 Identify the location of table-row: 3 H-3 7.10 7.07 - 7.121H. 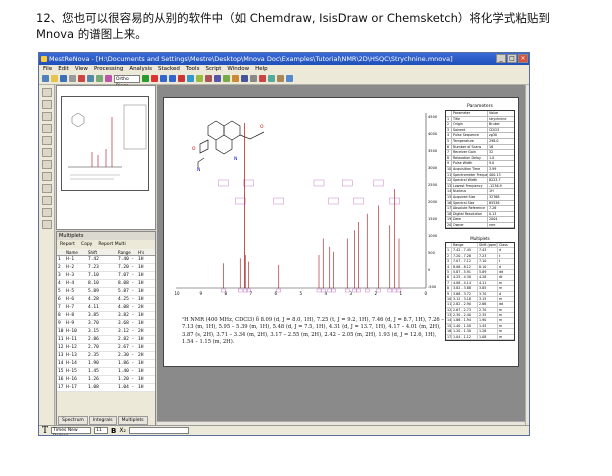
(106, 276).